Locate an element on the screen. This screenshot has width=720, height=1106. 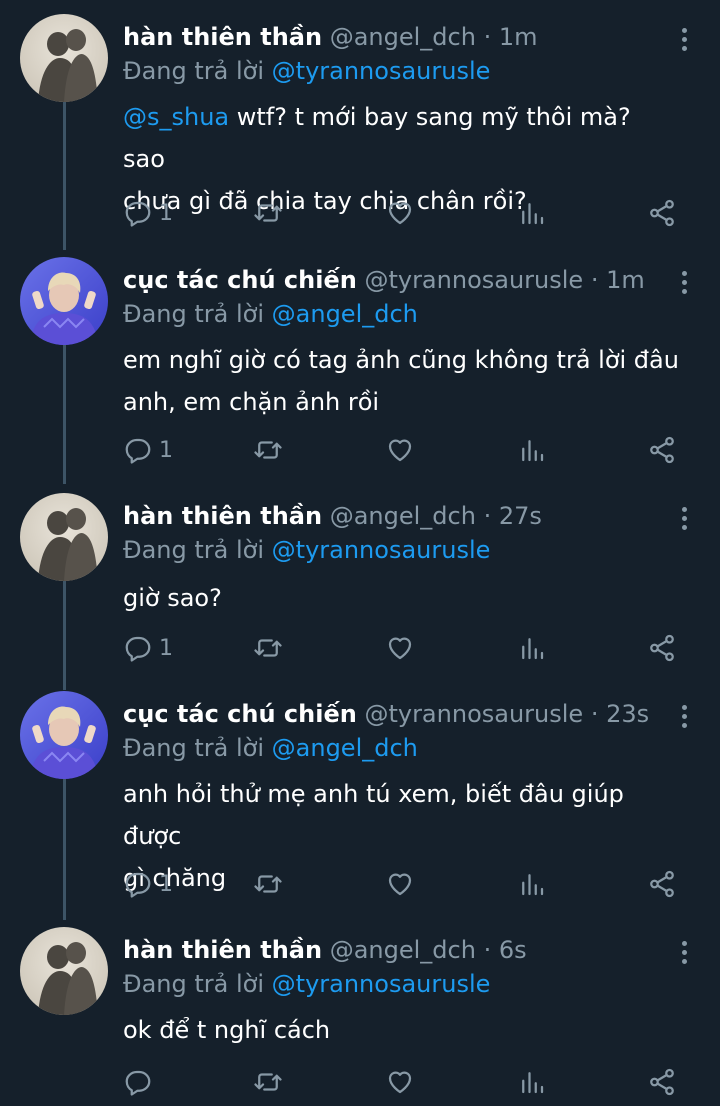
timestamp: 6s is located at coordinates (513, 950).